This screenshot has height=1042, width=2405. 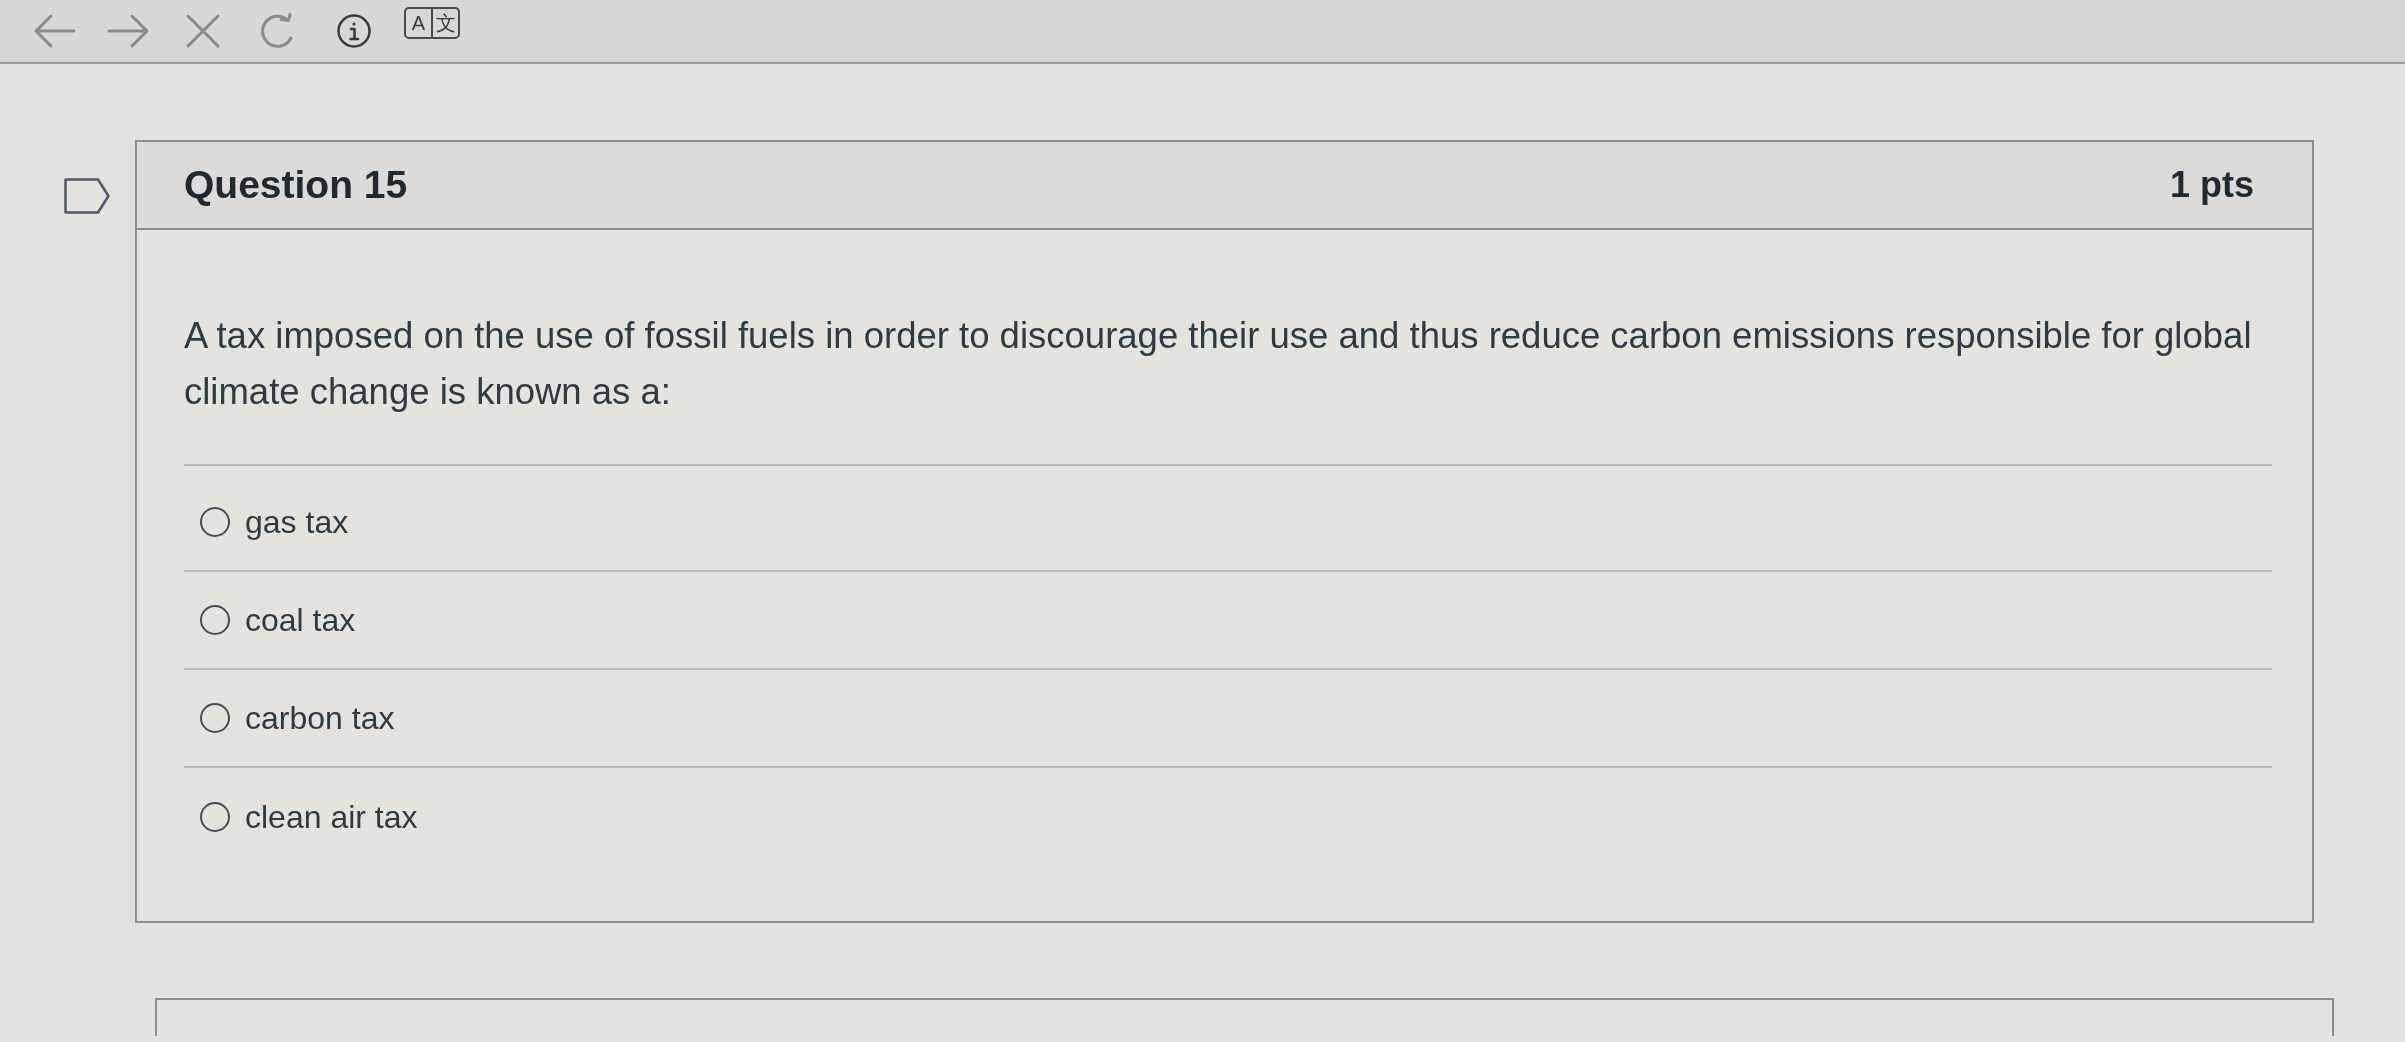 I want to click on option-label: clean air tax, so click(x=331, y=817).